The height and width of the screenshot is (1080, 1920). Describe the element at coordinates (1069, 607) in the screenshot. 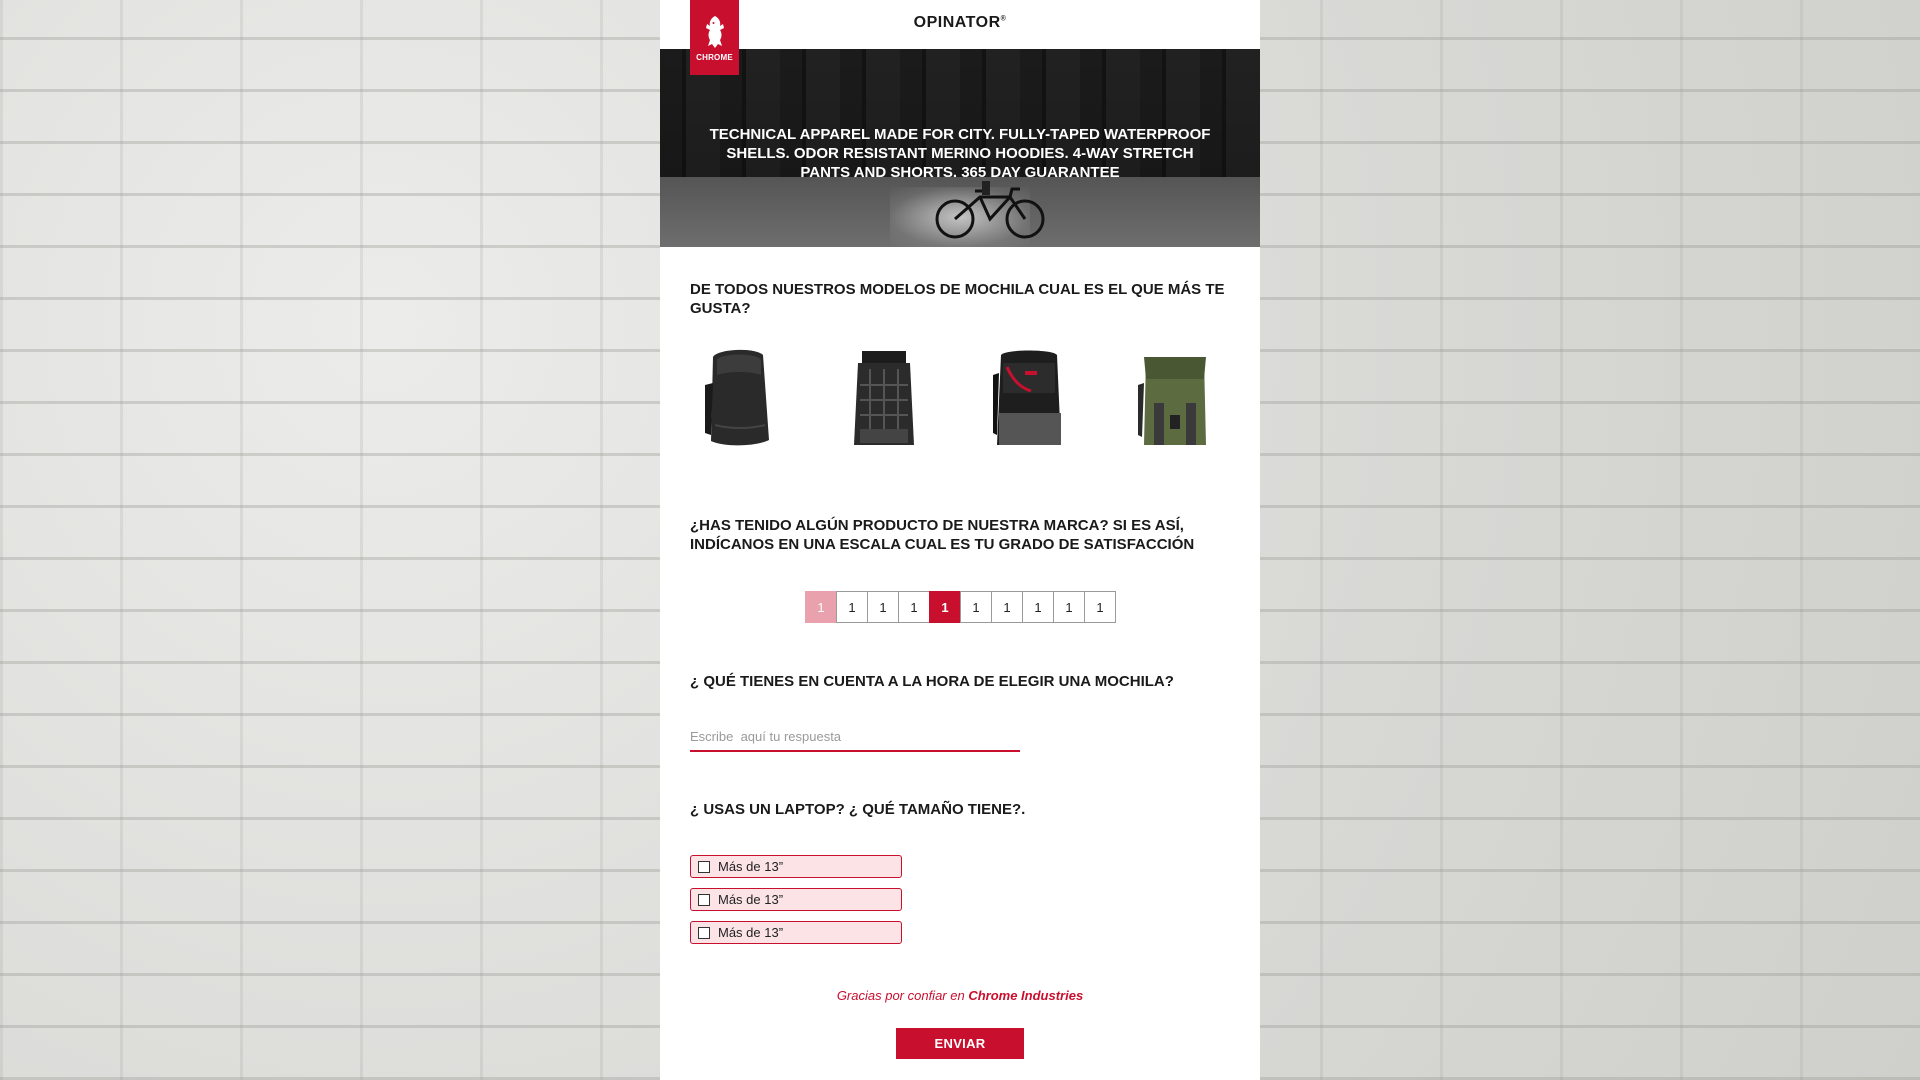

I see `scale-option-9: 1` at that location.